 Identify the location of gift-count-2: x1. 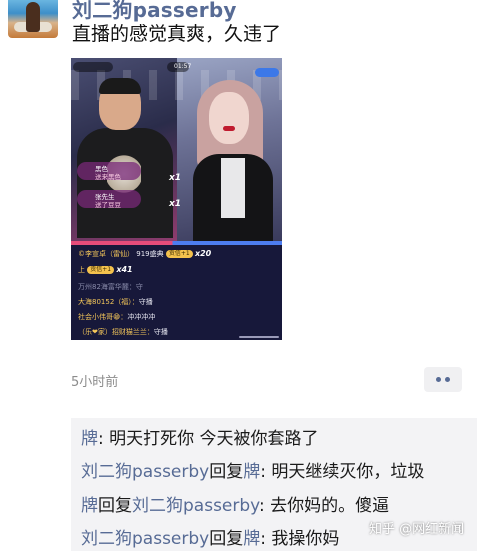
(175, 204).